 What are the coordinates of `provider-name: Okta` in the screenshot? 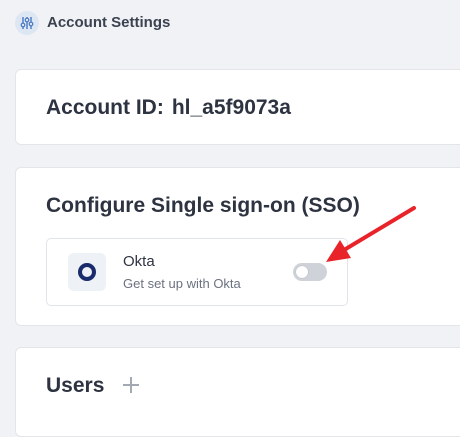 It's located at (139, 261).